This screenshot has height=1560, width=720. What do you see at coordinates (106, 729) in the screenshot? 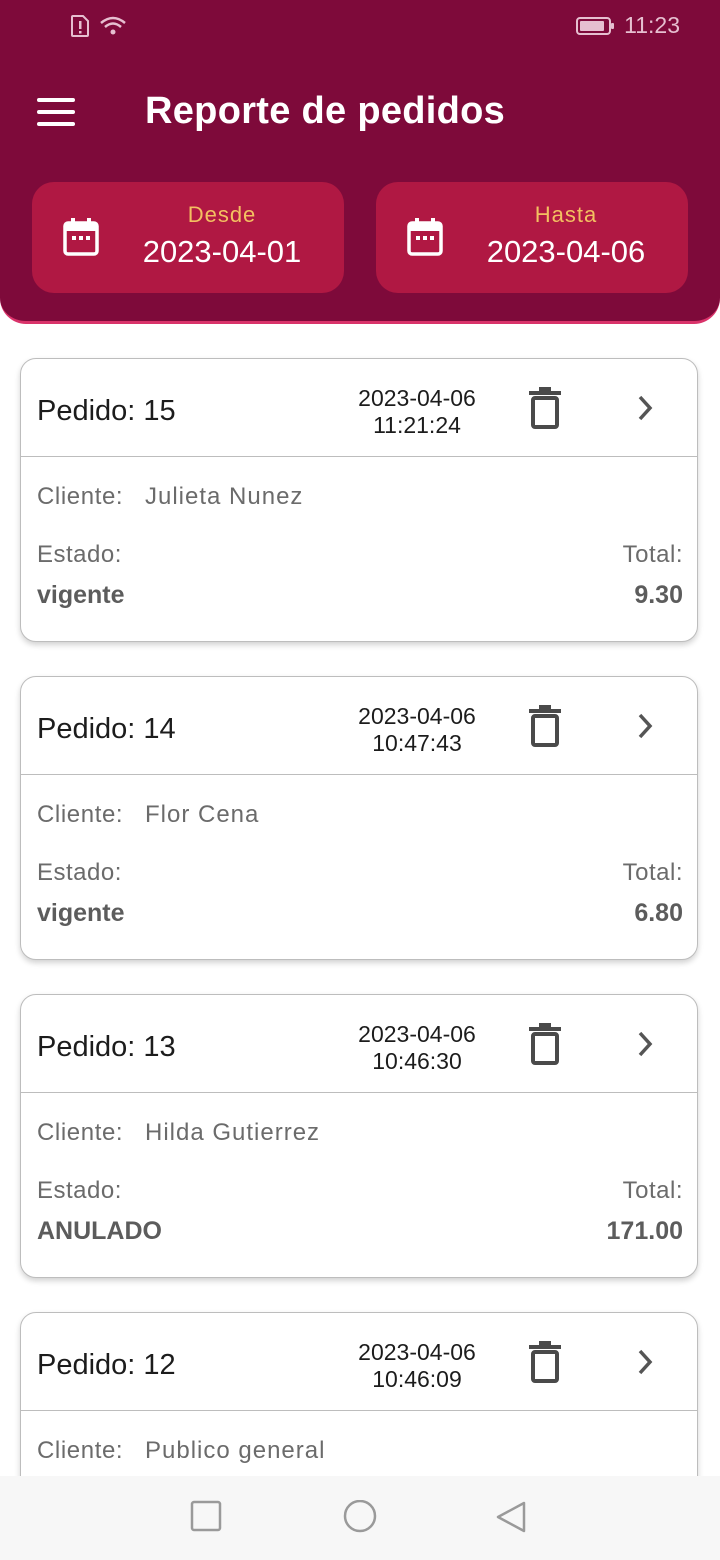
I see `order-number: Pedido: 14` at bounding box center [106, 729].